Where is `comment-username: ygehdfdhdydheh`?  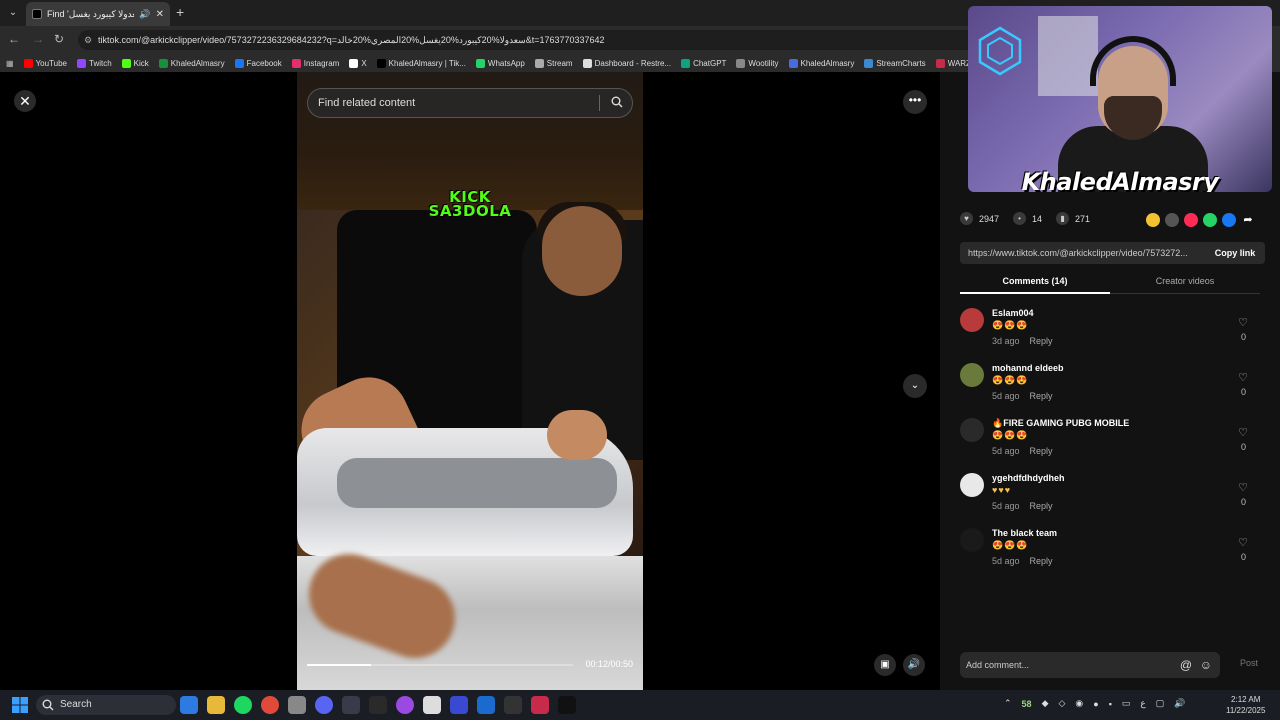
comment-username: ygehdfdhdydheh is located at coordinates (1028, 478).